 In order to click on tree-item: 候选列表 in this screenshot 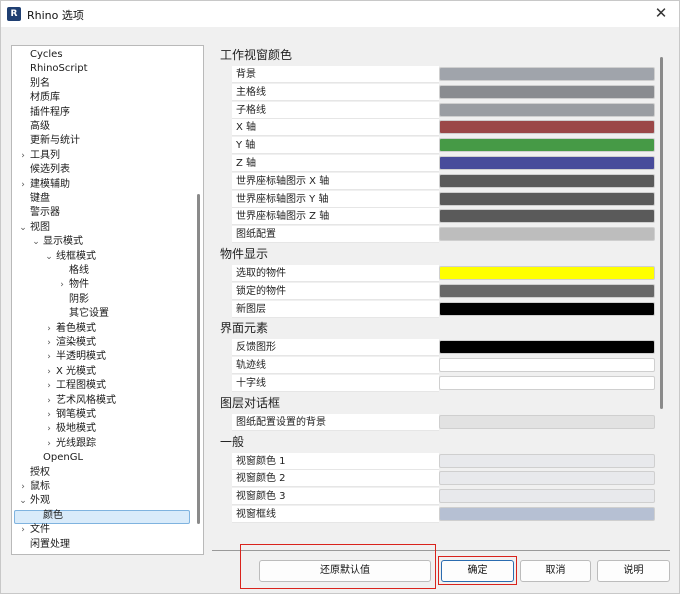, I will do `click(50, 170)`.